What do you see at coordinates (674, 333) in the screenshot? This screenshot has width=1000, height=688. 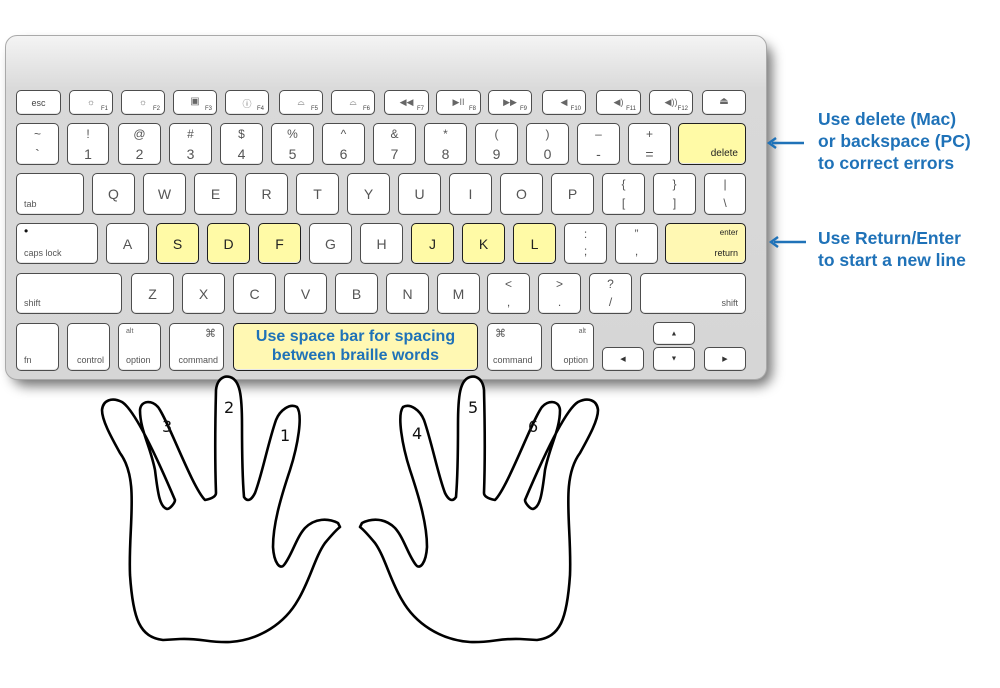 I see `key-arrow-up: ▲` at bounding box center [674, 333].